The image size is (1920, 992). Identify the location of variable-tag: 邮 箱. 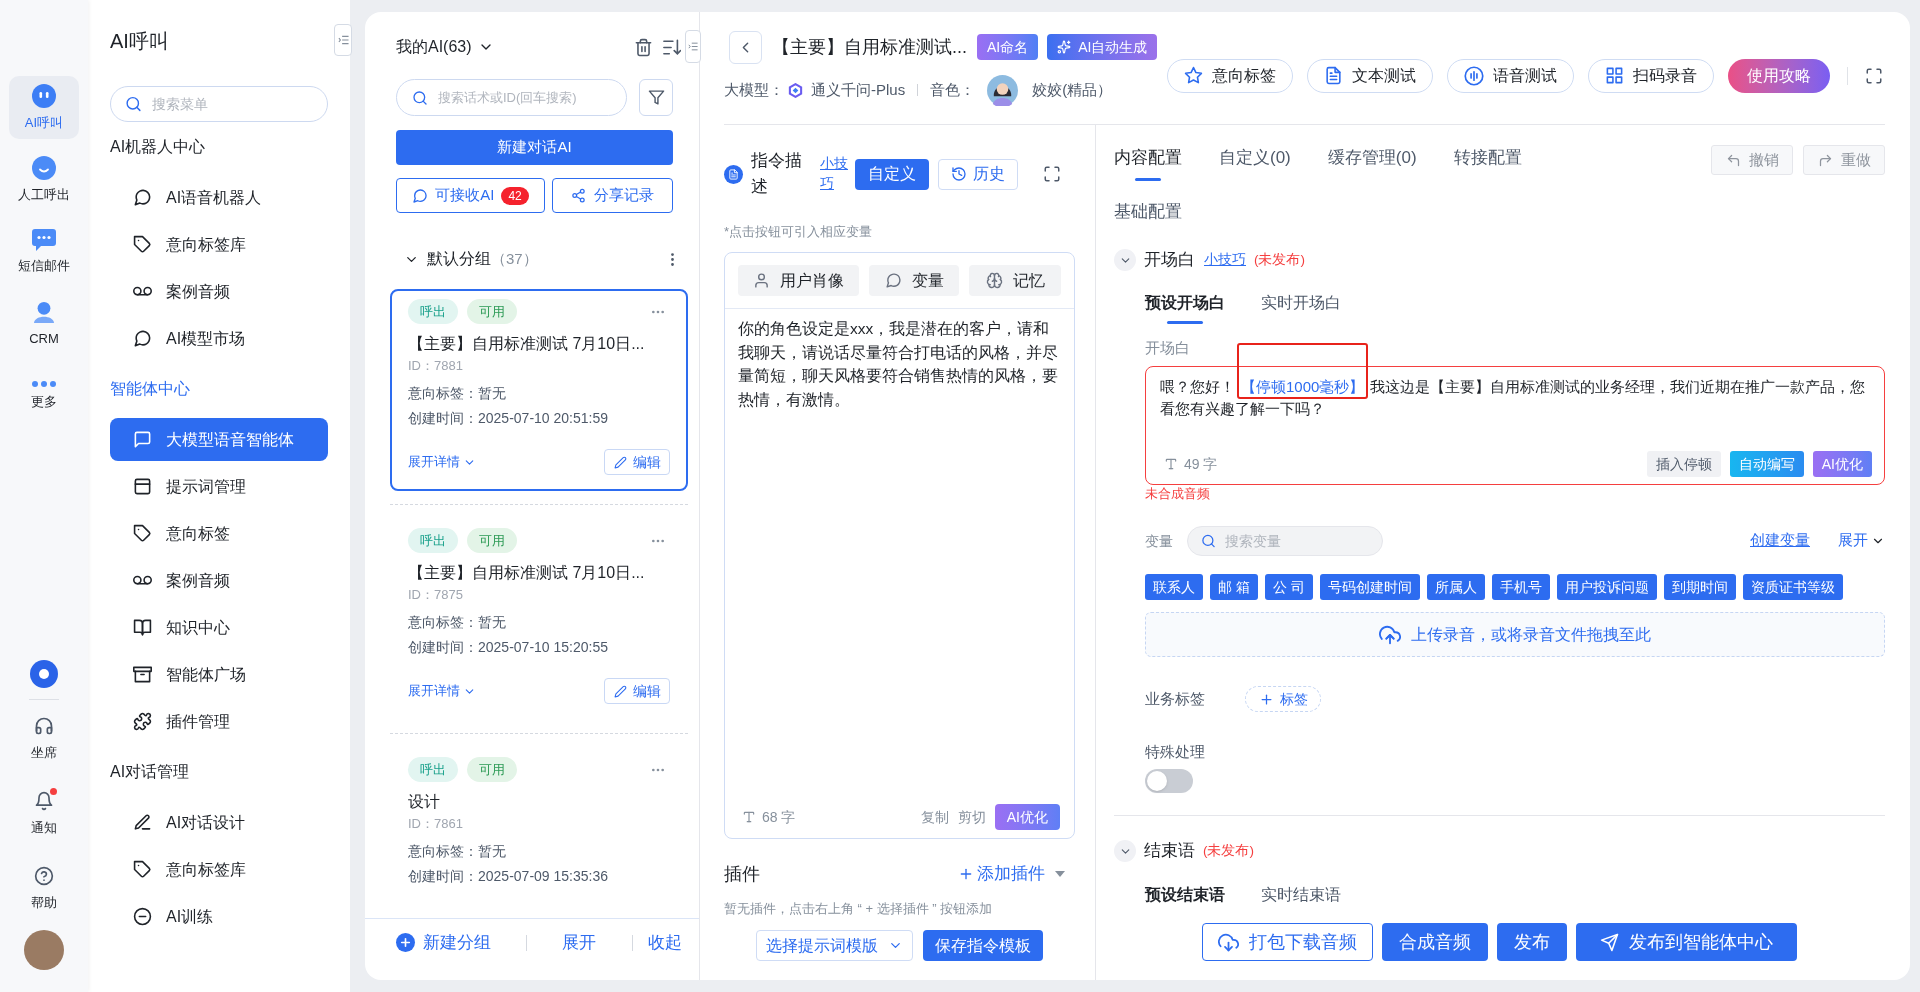
(1234, 587).